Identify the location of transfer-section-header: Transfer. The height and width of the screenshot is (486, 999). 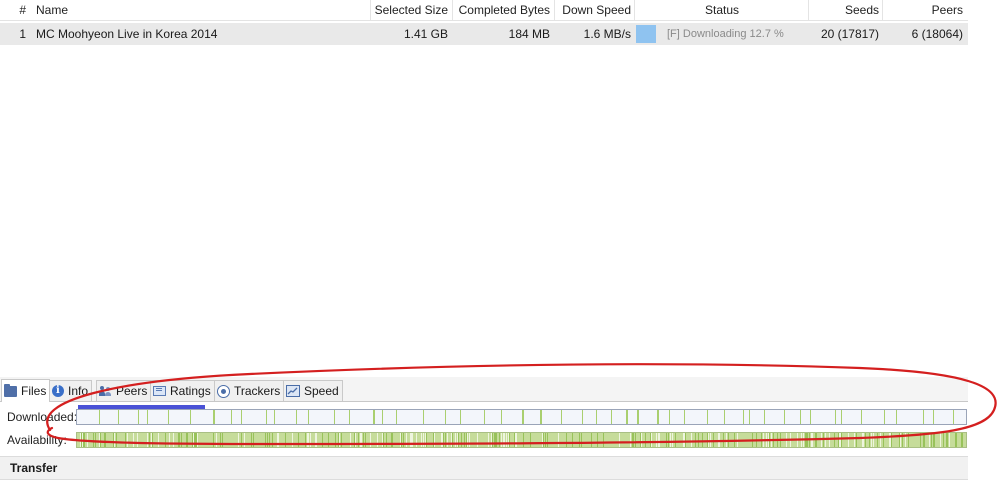
(484, 468).